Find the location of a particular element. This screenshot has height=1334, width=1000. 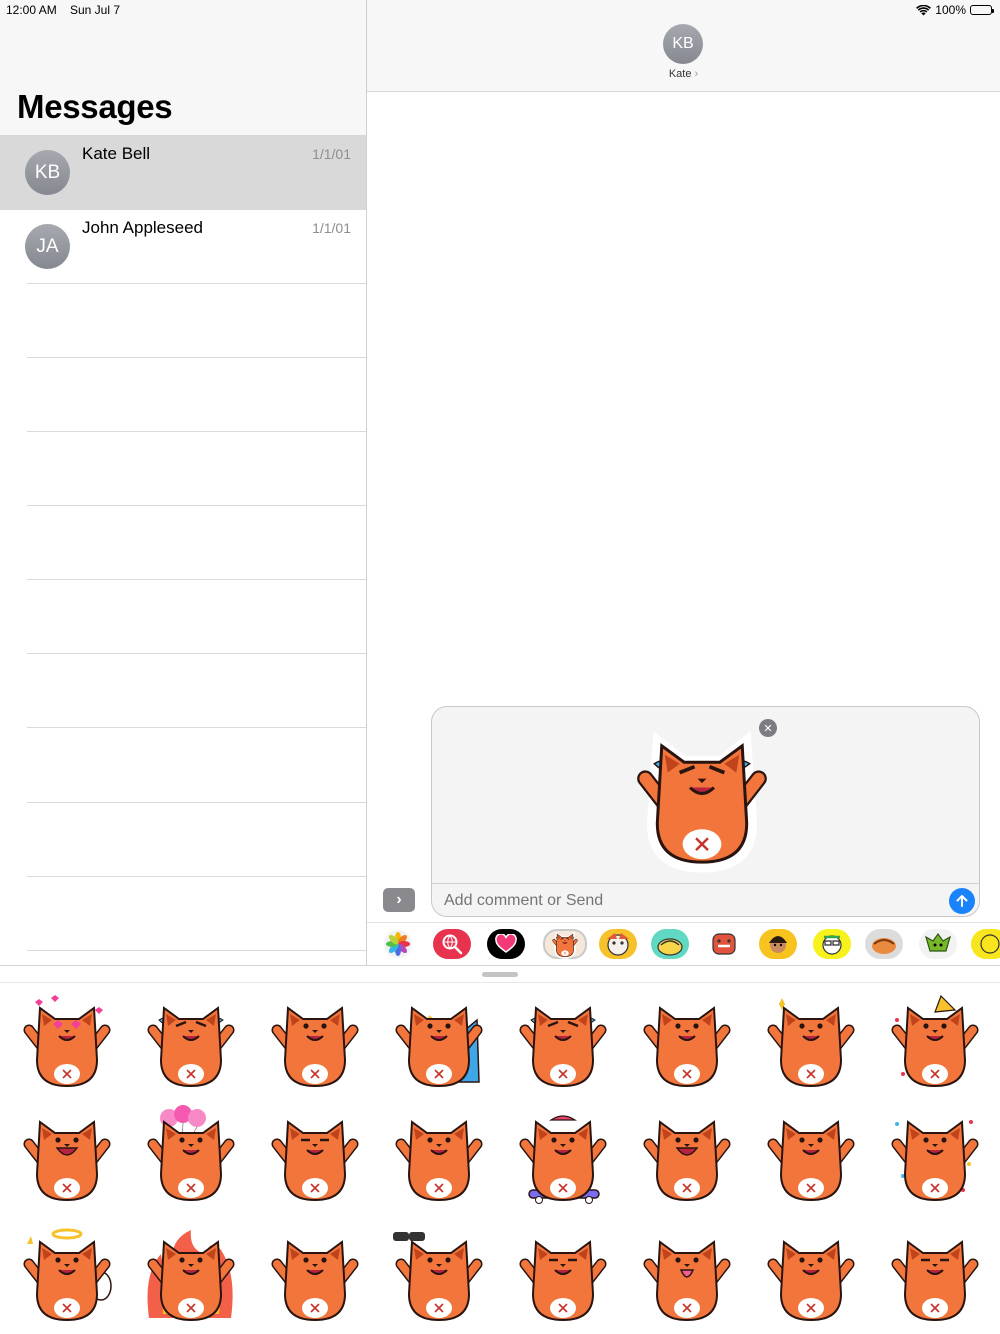

fox-heart-eyes-sticker is located at coordinates (67, 1042).